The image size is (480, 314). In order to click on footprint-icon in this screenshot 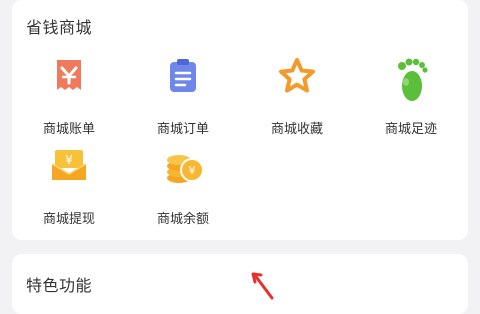, I will do `click(411, 78)`.